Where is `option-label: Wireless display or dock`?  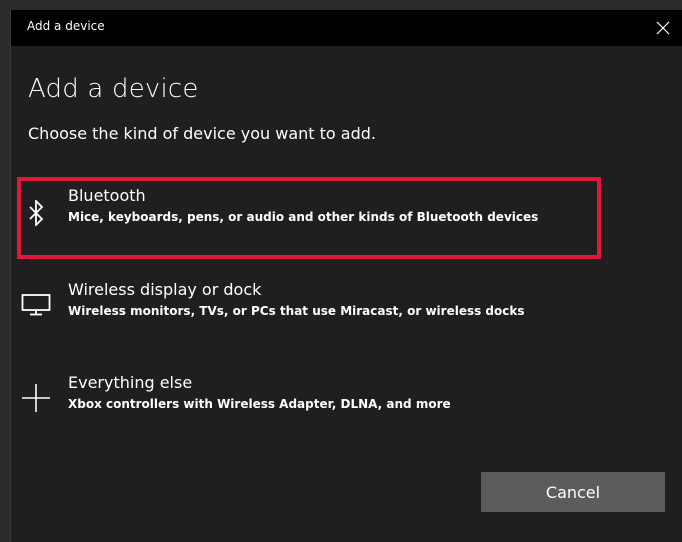
option-label: Wireless display or dock is located at coordinates (165, 289).